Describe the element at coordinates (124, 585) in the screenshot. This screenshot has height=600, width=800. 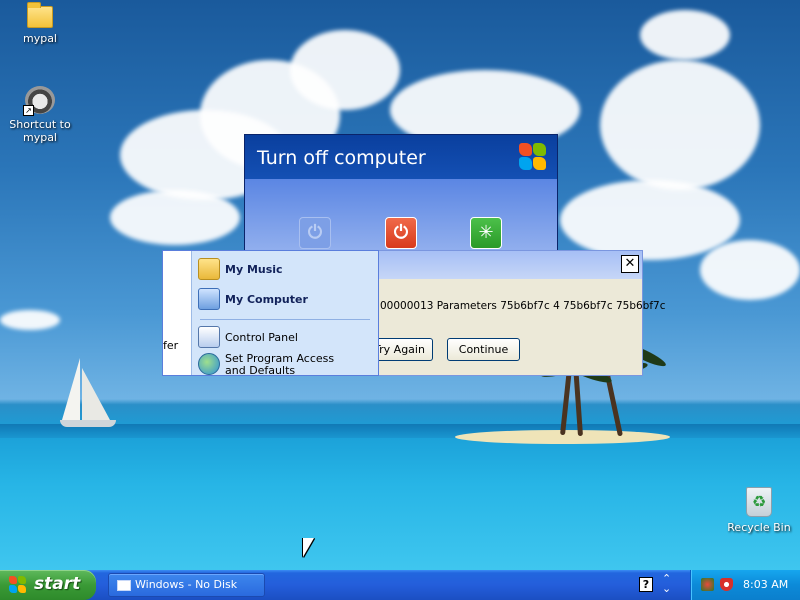
I see `window-icon` at that location.